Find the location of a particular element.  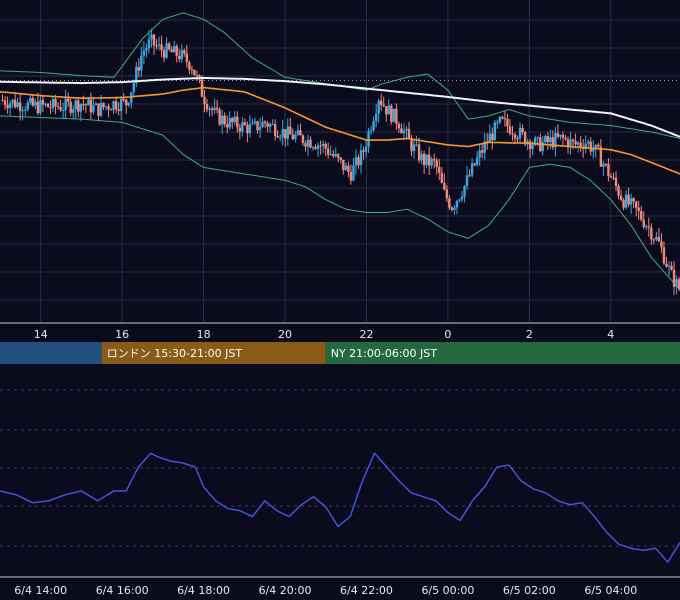

session-label: ロンドン 15:30-21:00 JST is located at coordinates (175, 353).